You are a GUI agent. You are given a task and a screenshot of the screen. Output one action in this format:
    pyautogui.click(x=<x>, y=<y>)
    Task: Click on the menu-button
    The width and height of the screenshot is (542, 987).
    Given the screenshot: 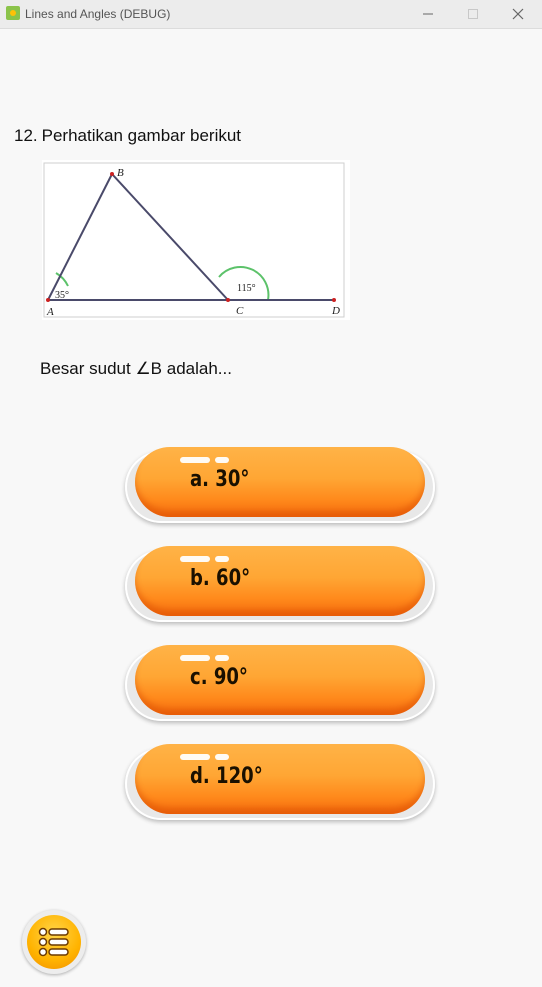 What is the action you would take?
    pyautogui.click(x=54, y=942)
    